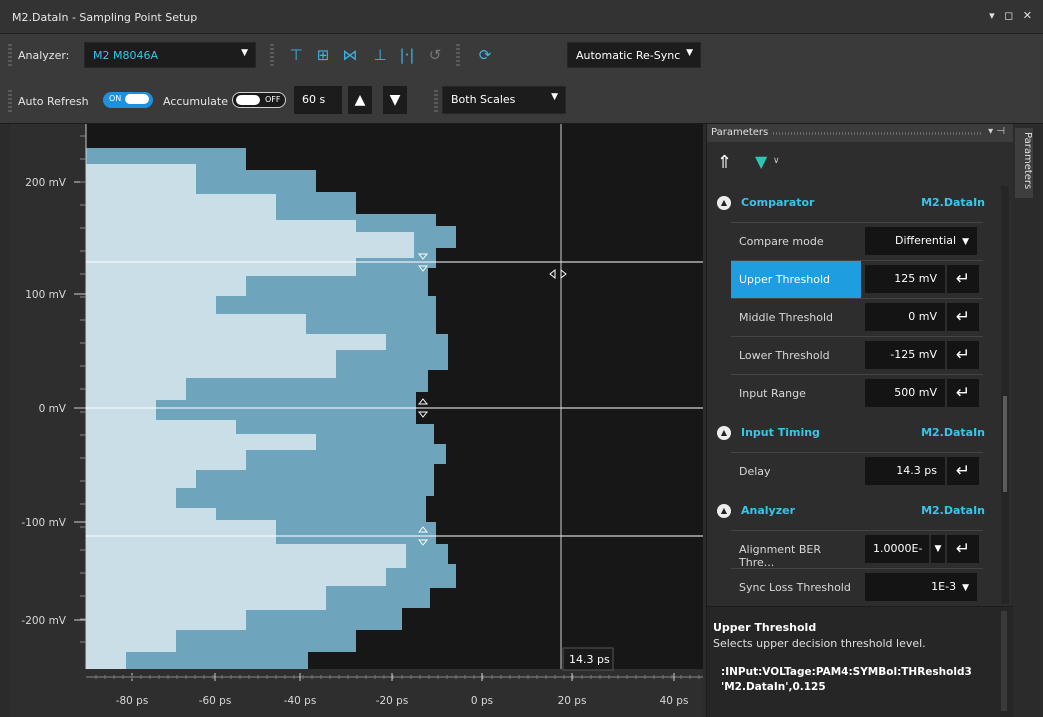  Describe the element at coordinates (854, 203) in the screenshot. I see `section-comparator: ▲ Comparator M2.DataIn` at that location.